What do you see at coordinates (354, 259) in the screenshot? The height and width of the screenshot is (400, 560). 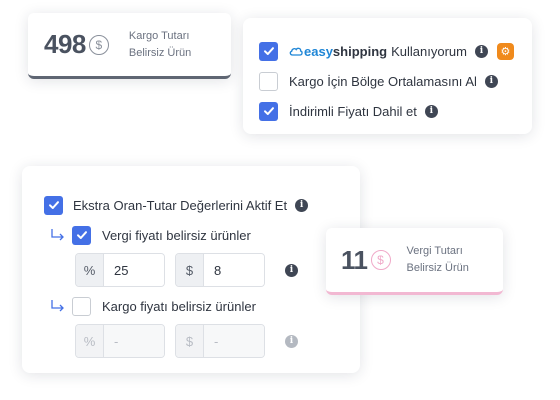 I see `vergi-count: 11` at bounding box center [354, 259].